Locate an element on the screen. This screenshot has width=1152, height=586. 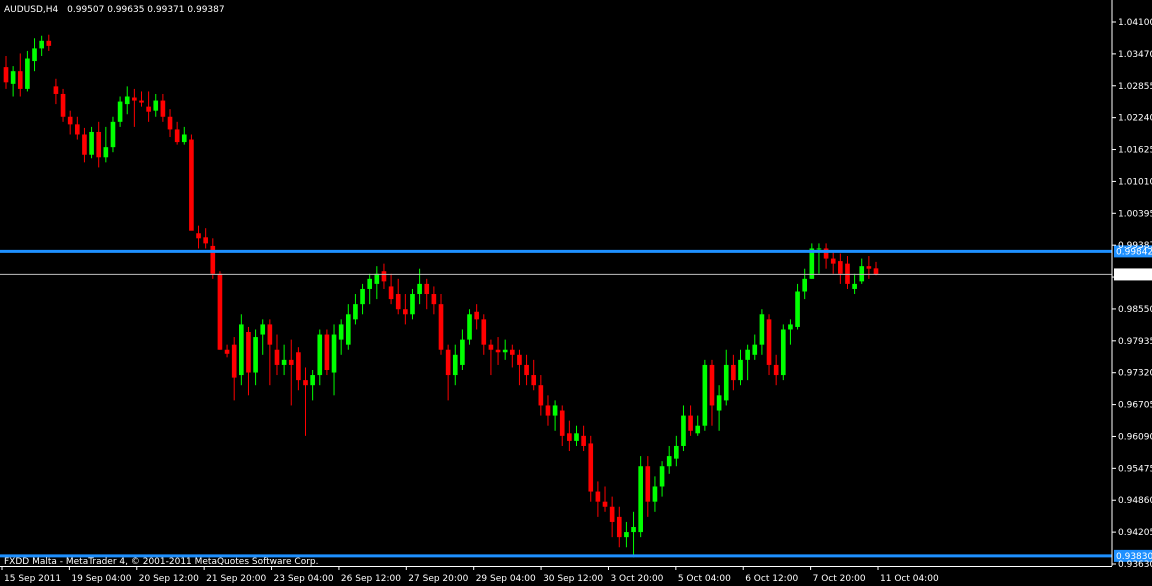
time-tick-label: 27 Sep 20:00 is located at coordinates (438, 579).